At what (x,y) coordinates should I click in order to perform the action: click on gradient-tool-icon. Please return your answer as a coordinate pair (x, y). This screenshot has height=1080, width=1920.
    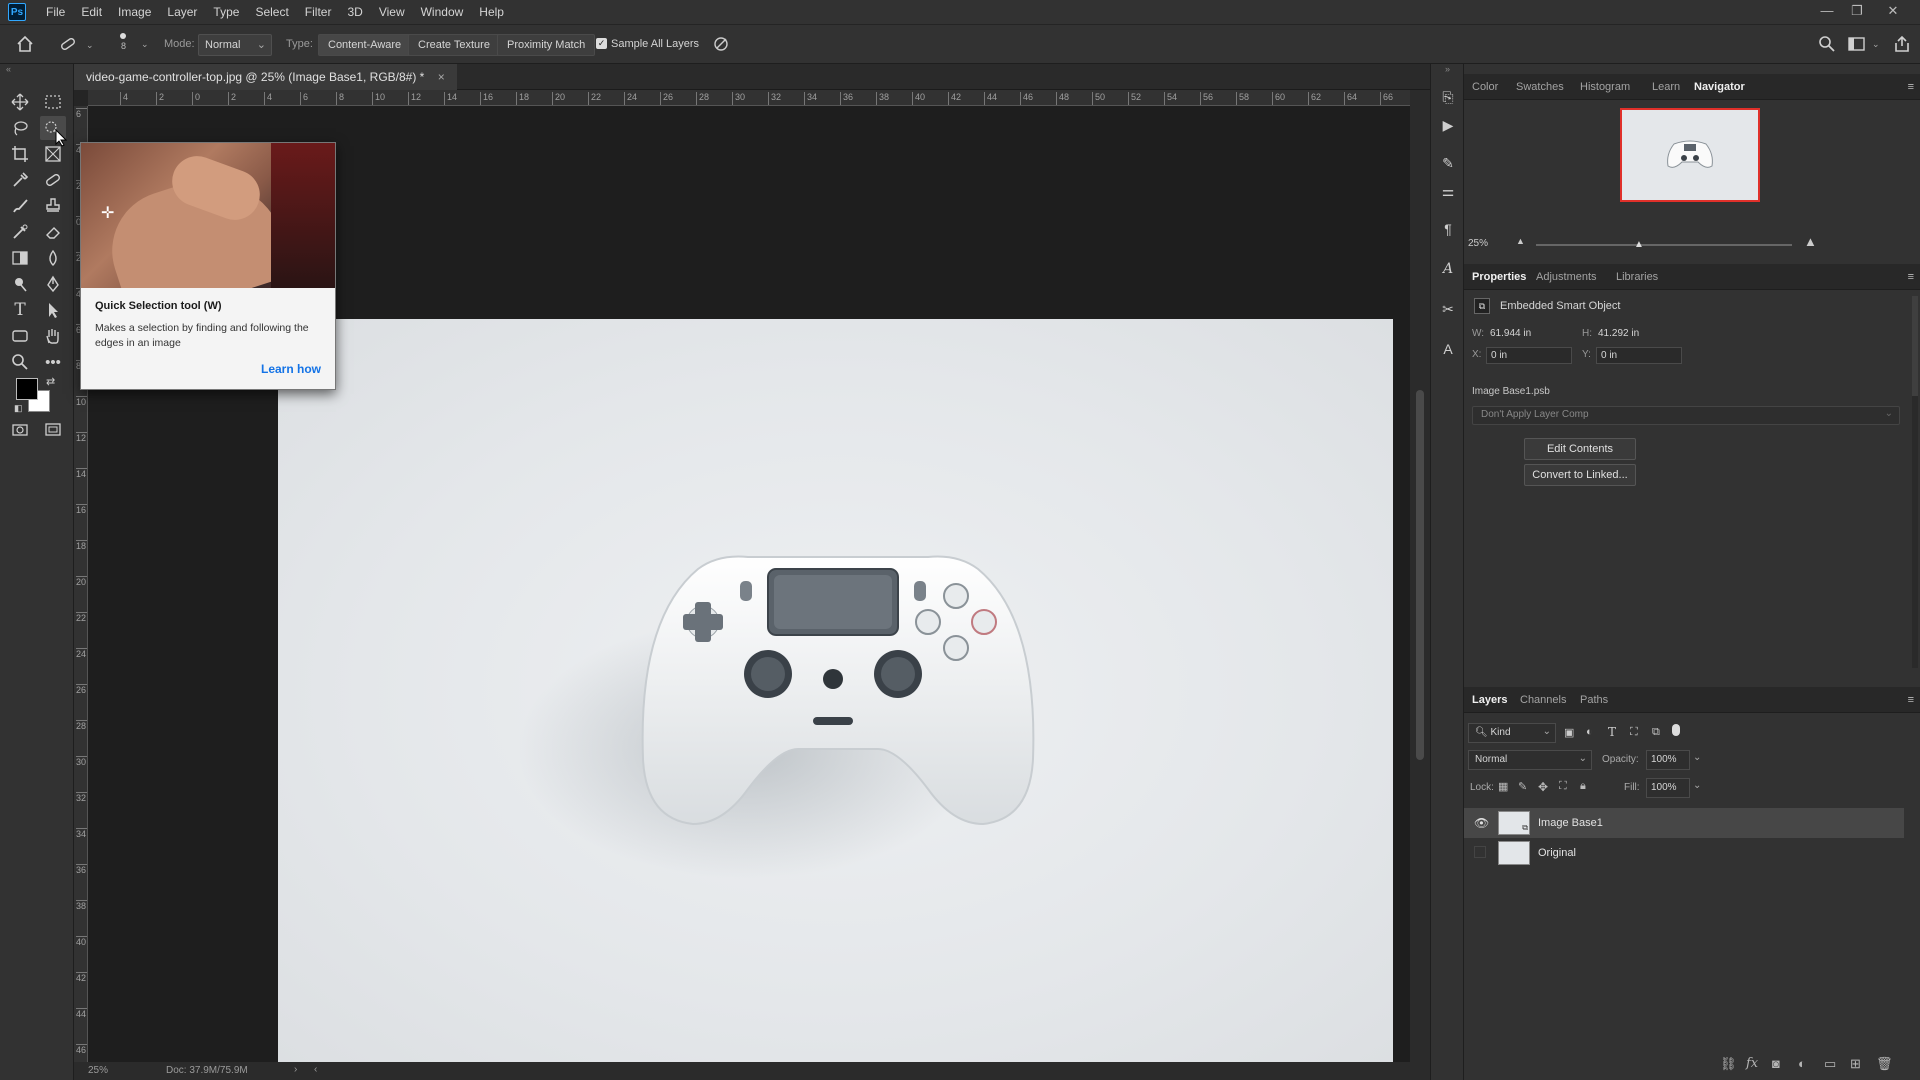
    Looking at the image, I should click on (20, 258).